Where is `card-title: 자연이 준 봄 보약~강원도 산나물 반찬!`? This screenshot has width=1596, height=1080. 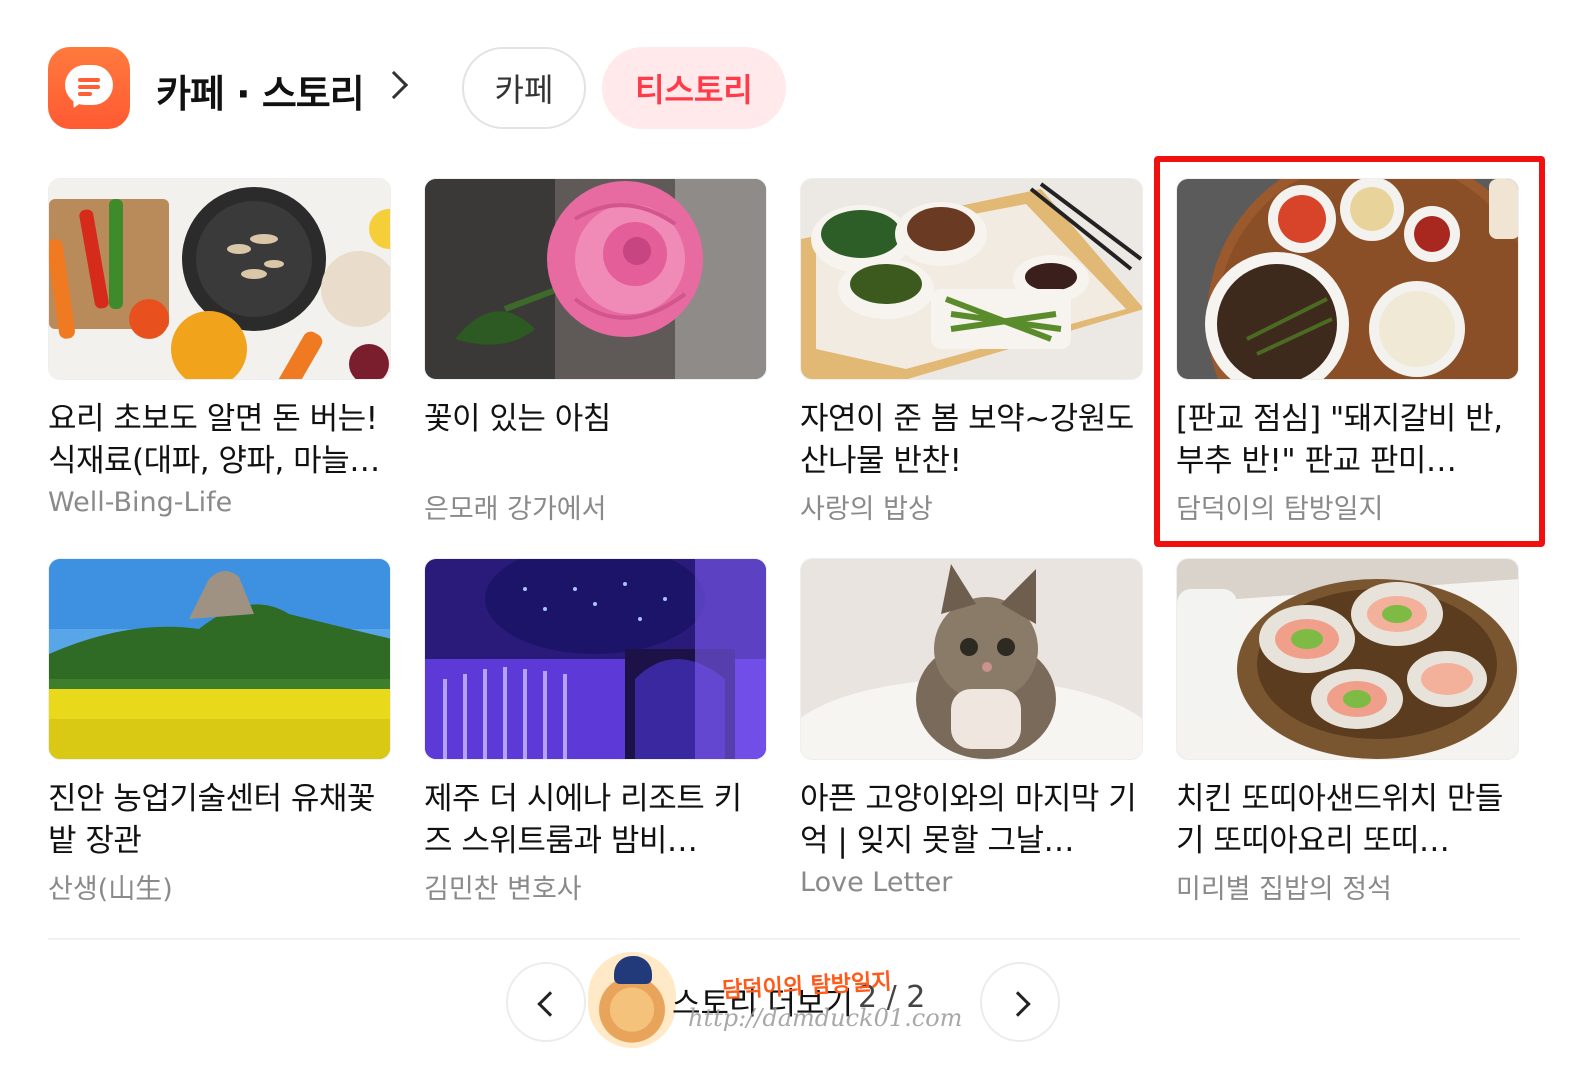 card-title: 자연이 준 봄 보약~강원도 산나물 반찬! is located at coordinates (971, 440).